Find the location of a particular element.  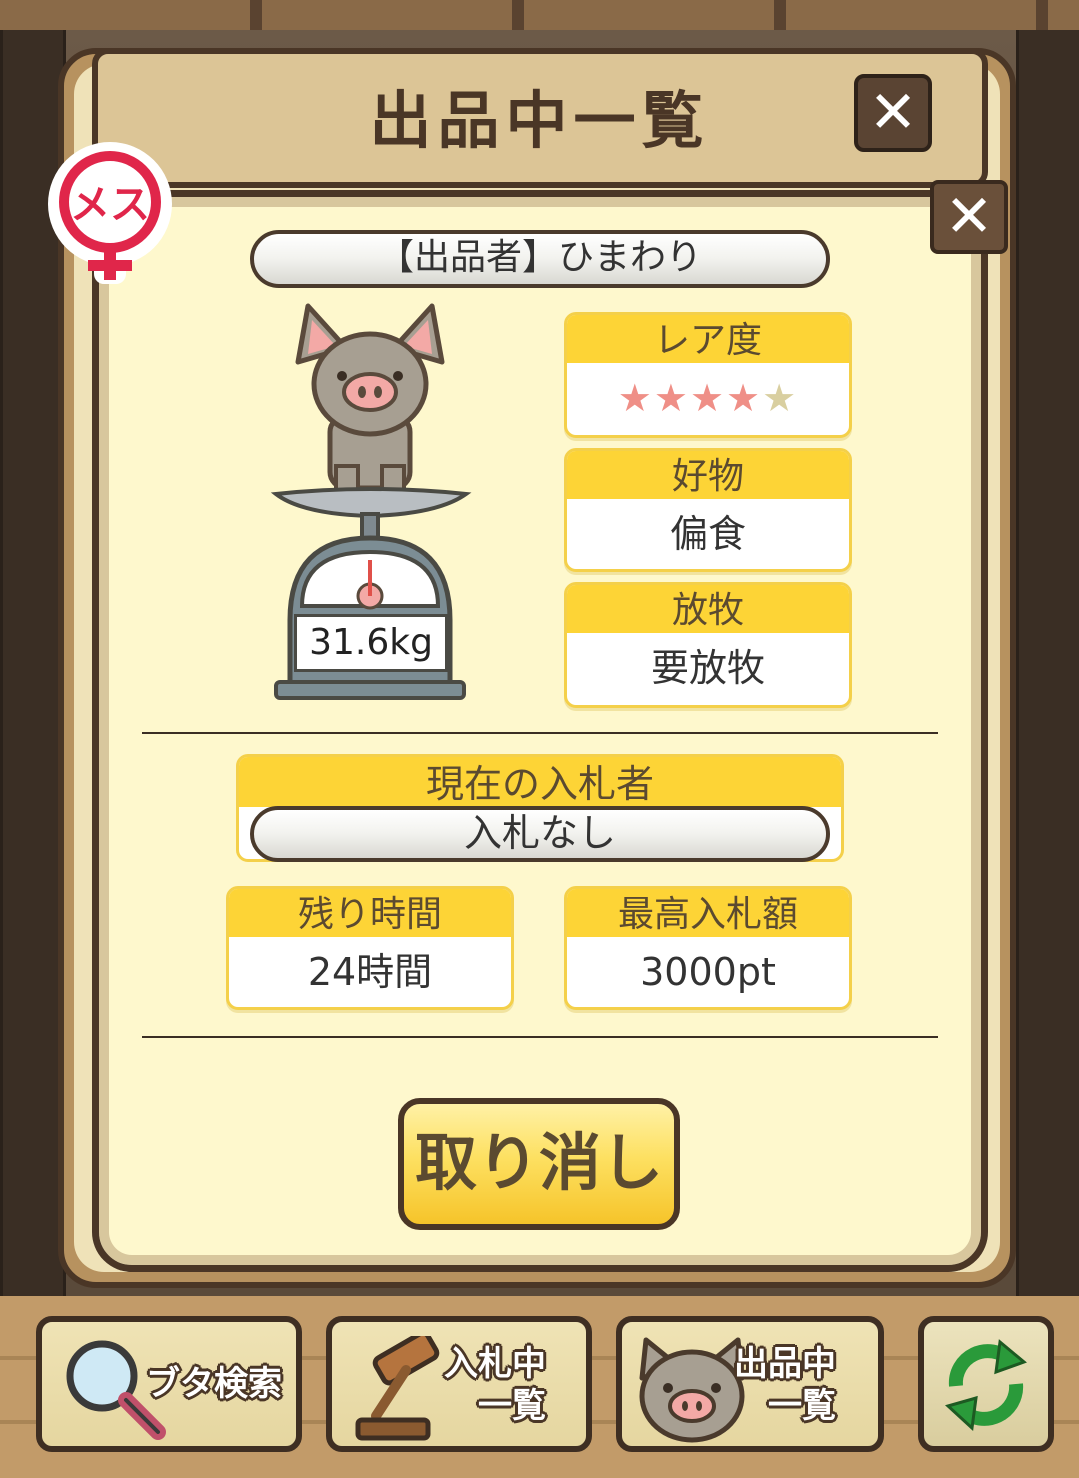

grazing-box: 放牧 要放牧 is located at coordinates (708, 645).